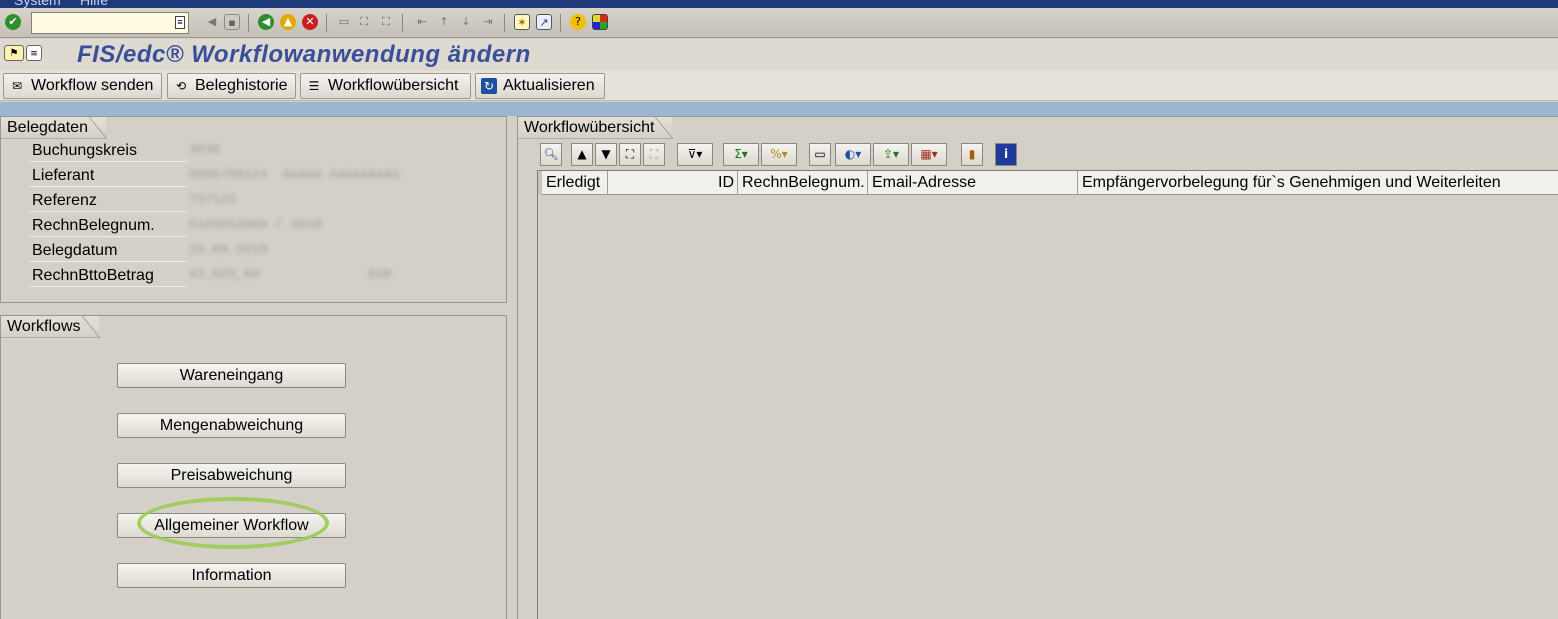 The image size is (1558, 619). I want to click on screen-list-icon: ≡, so click(34, 53).